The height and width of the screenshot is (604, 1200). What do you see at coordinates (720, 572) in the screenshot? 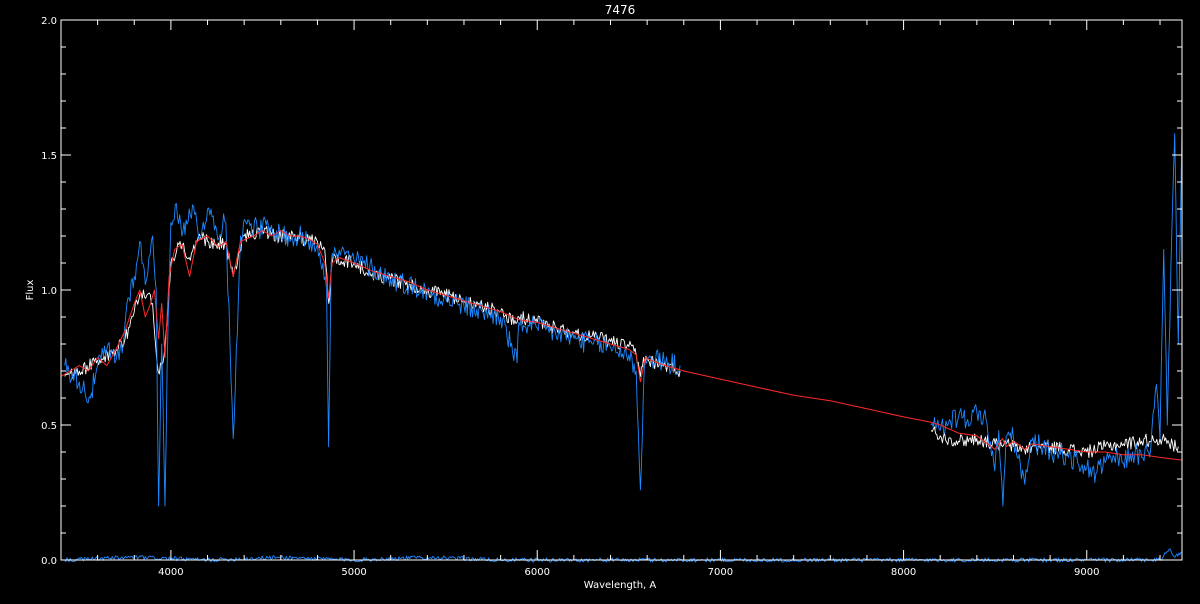
I see `x-tick-label: 7000` at bounding box center [720, 572].